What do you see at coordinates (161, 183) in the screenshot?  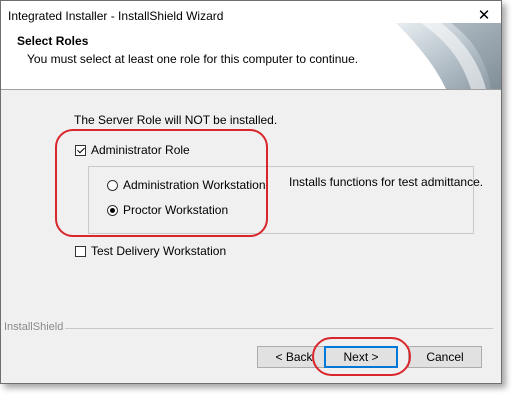 I see `annotation-highlight-roles` at bounding box center [161, 183].